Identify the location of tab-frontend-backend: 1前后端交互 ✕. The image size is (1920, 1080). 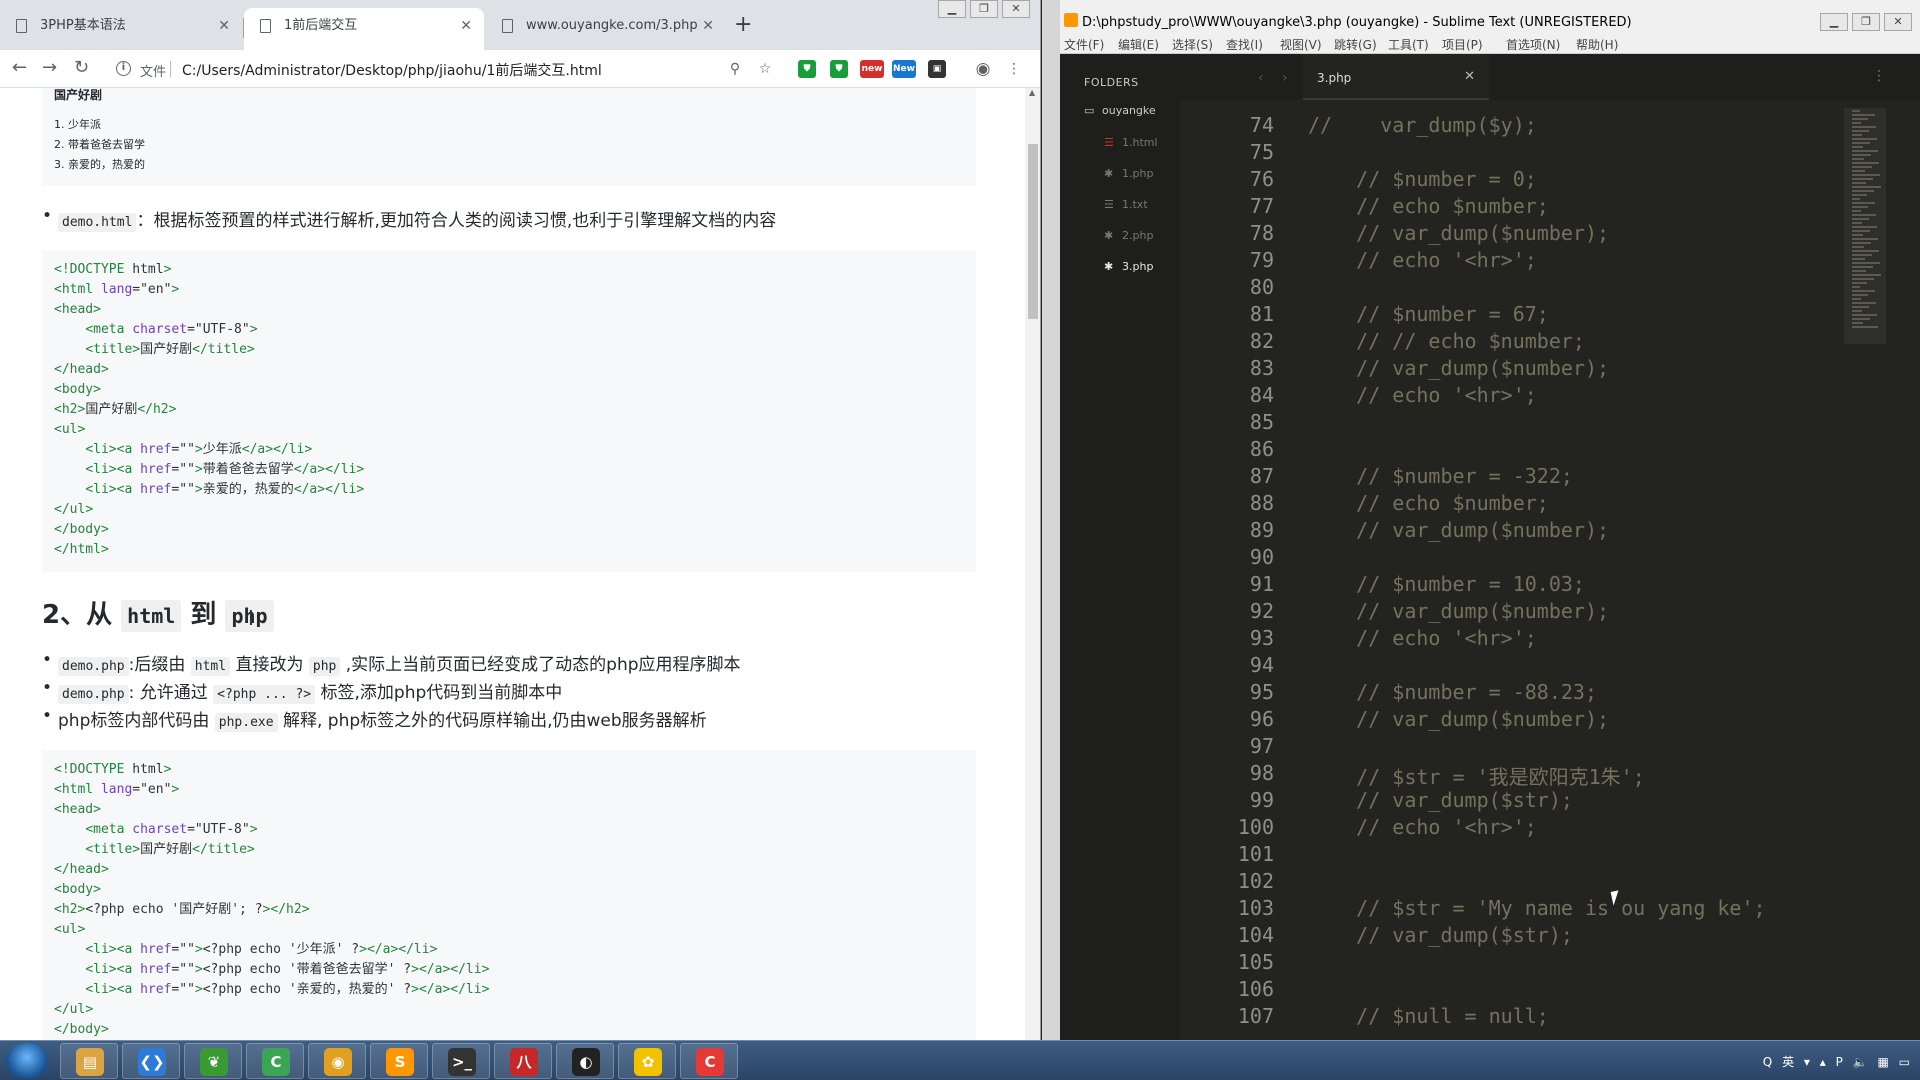
(364, 29).